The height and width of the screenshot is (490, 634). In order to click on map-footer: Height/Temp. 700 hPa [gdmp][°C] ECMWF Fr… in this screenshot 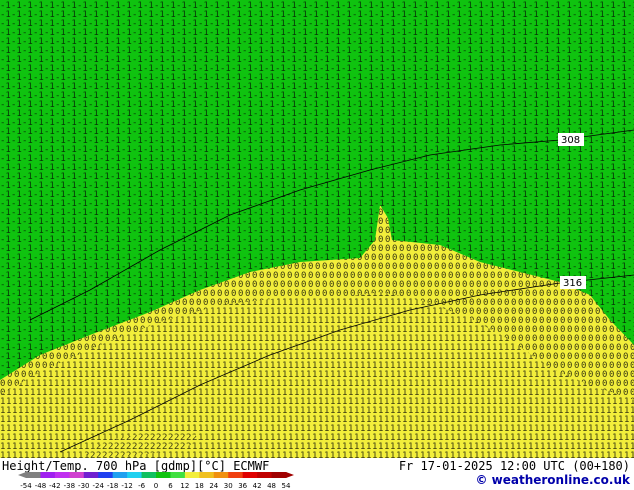, I will do `click(317, 474)`.